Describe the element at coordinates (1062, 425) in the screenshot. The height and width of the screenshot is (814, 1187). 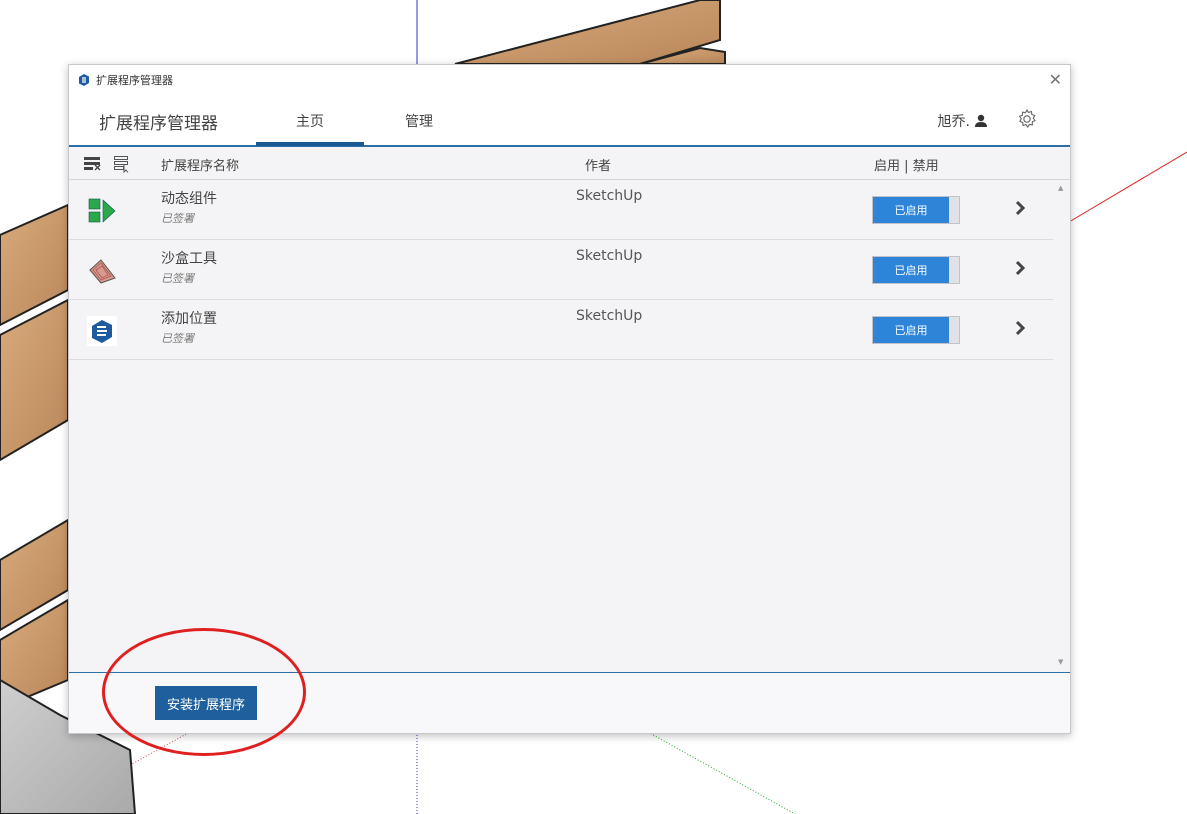
I see `scrollbar: ▲ ▼` at that location.